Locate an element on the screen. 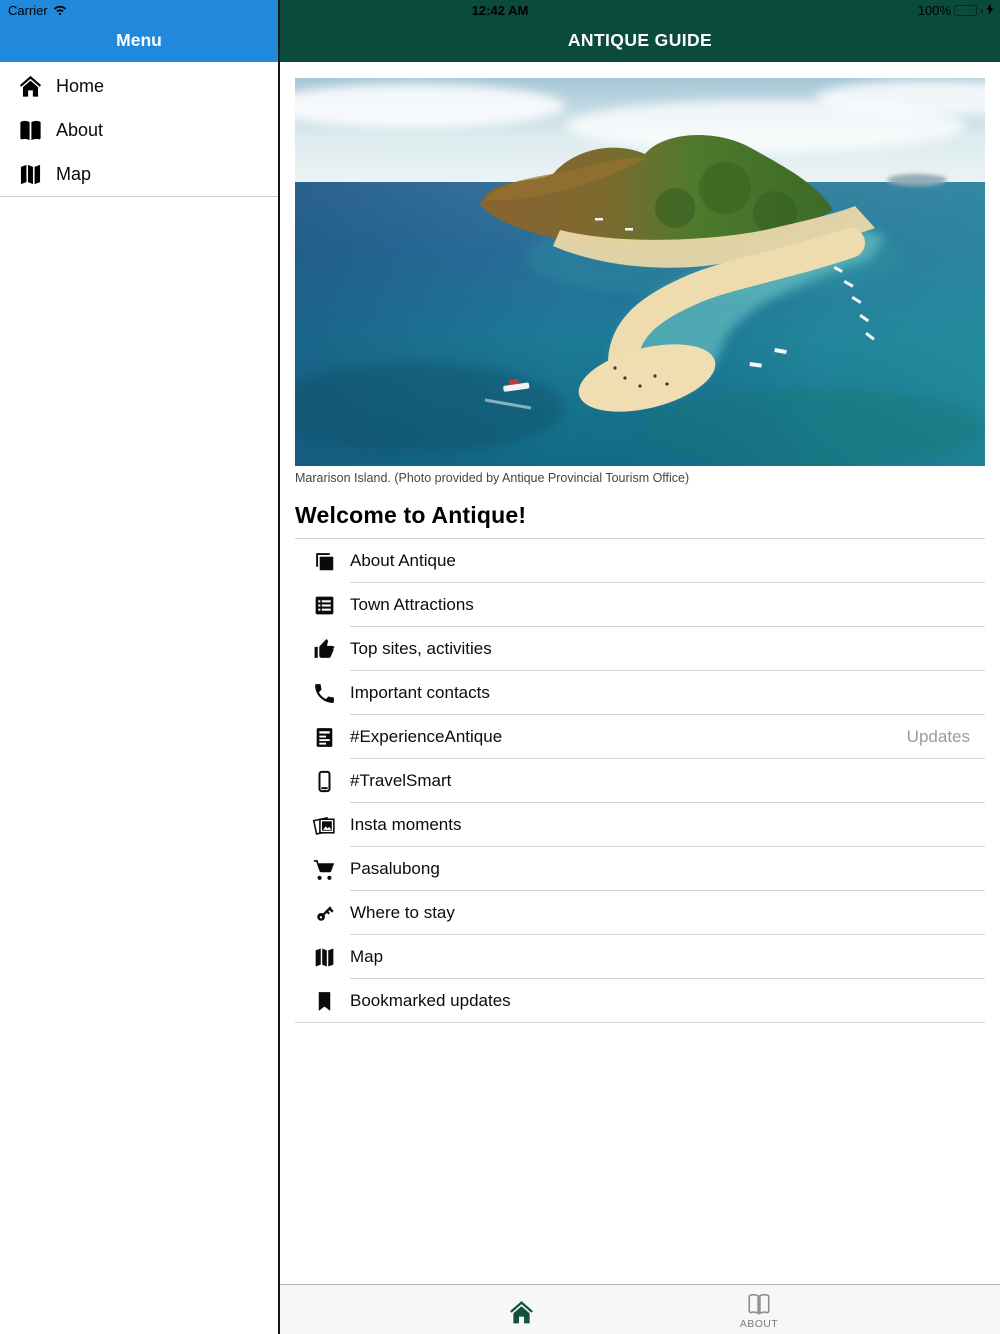  list-item-map: Map is located at coordinates (640, 957).